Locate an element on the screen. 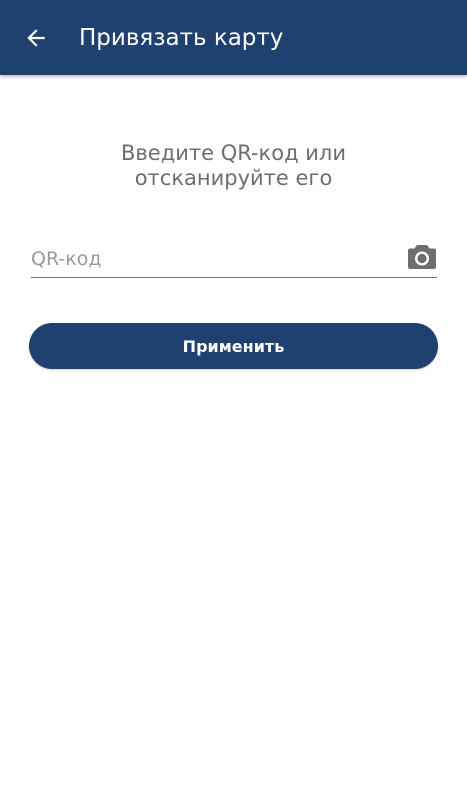  apply-button: Применить is located at coordinates (233, 346).